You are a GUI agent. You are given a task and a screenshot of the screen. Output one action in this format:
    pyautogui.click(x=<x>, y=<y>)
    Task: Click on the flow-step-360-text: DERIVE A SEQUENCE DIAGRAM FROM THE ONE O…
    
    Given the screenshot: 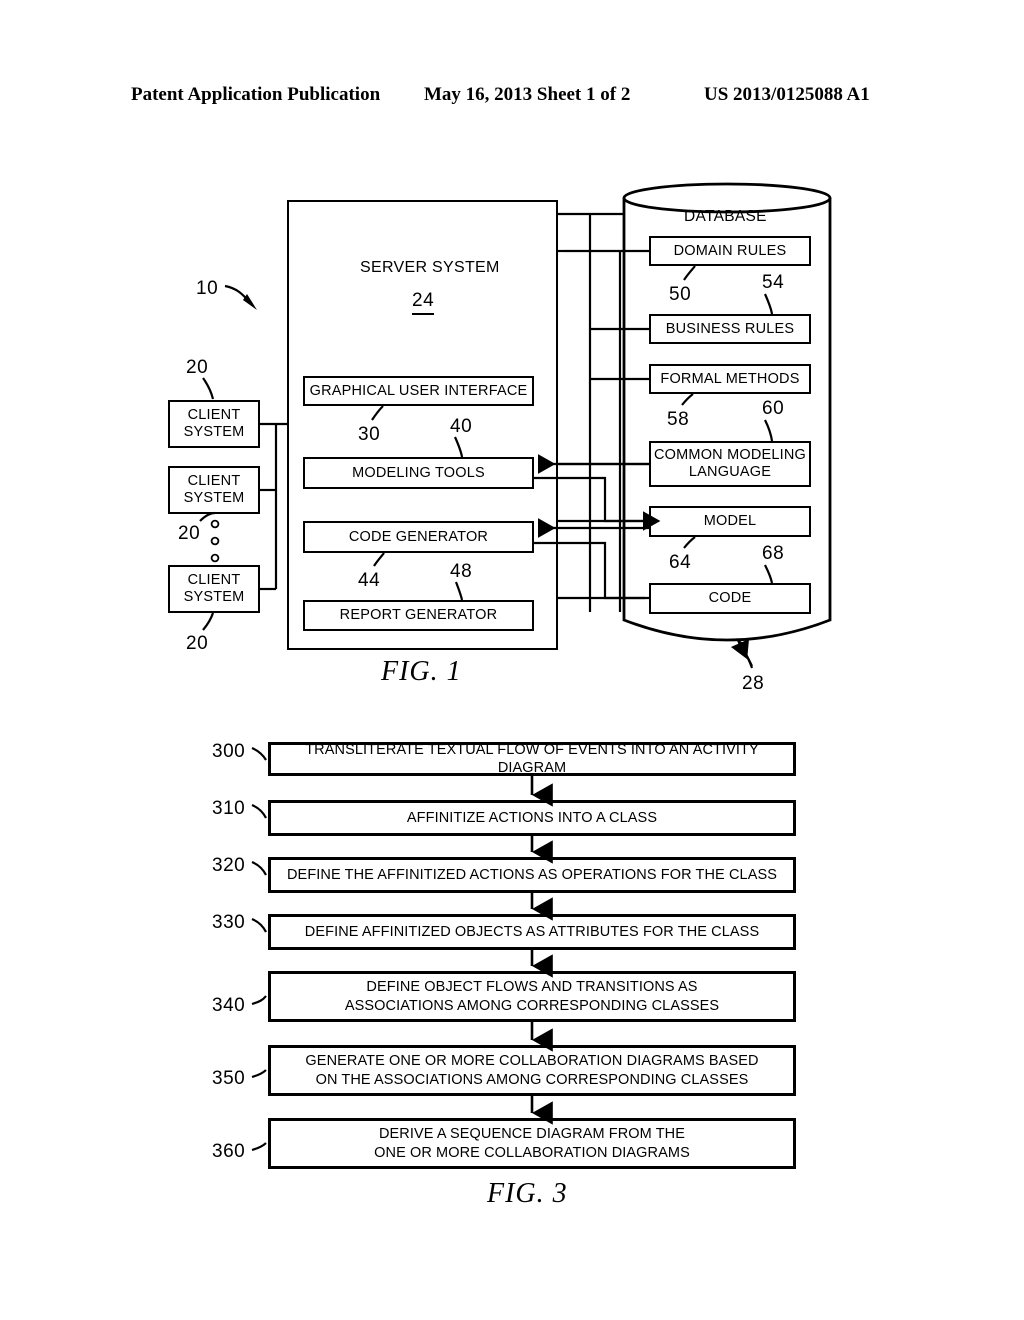 What is the action you would take?
    pyautogui.click(x=532, y=1143)
    